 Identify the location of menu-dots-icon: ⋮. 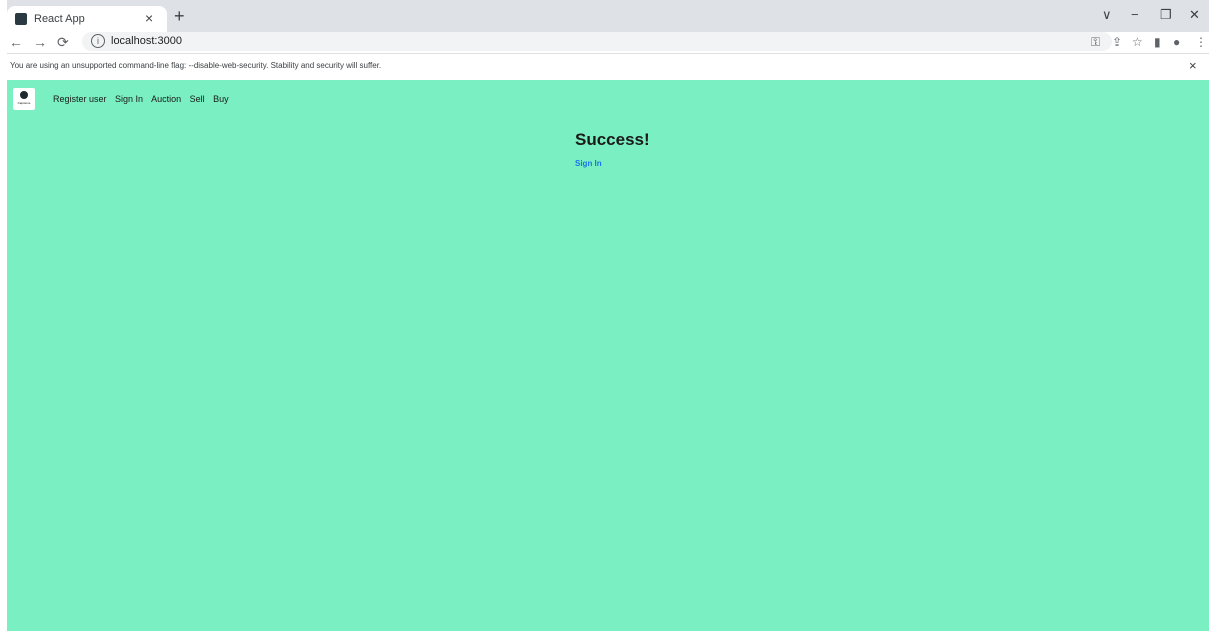
(1201, 42).